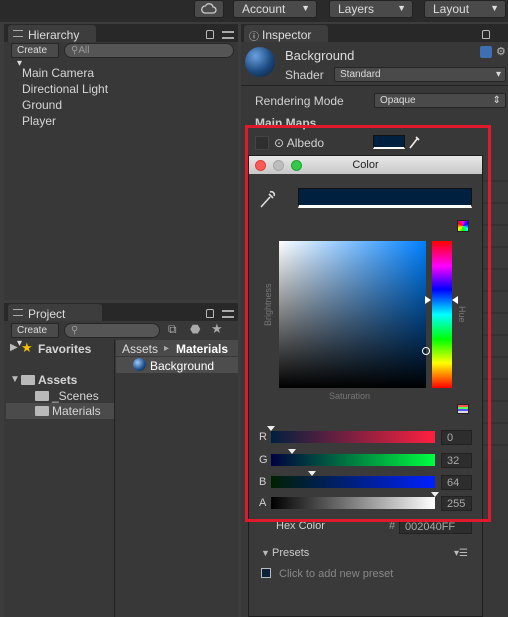 Image resolution: width=508 pixels, height=617 pixels. I want to click on albedo-color-swatch, so click(389, 142).